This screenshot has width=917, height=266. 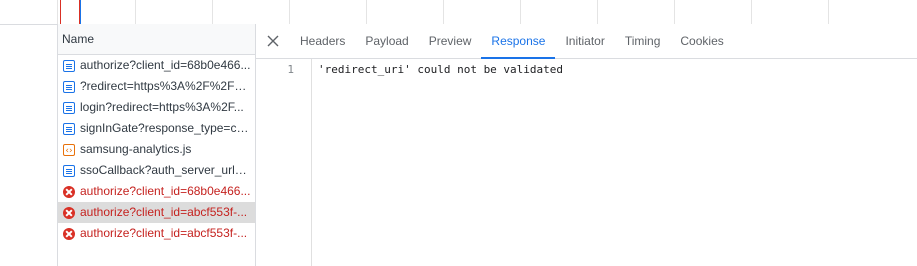 What do you see at coordinates (386, 41) in the screenshot?
I see `tab-payload: Payload` at bounding box center [386, 41].